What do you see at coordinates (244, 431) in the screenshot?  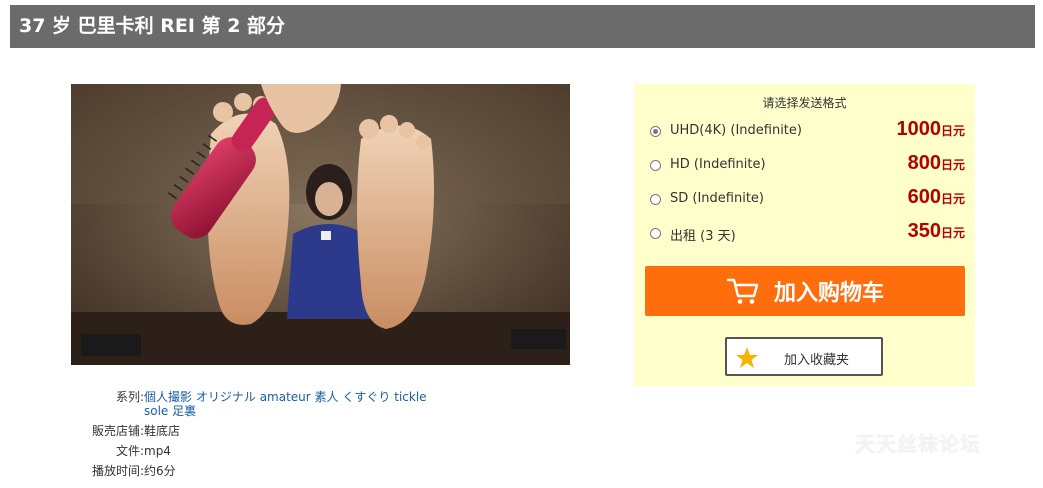 I see `shop-row: 販売店铺: 鞋底店` at bounding box center [244, 431].